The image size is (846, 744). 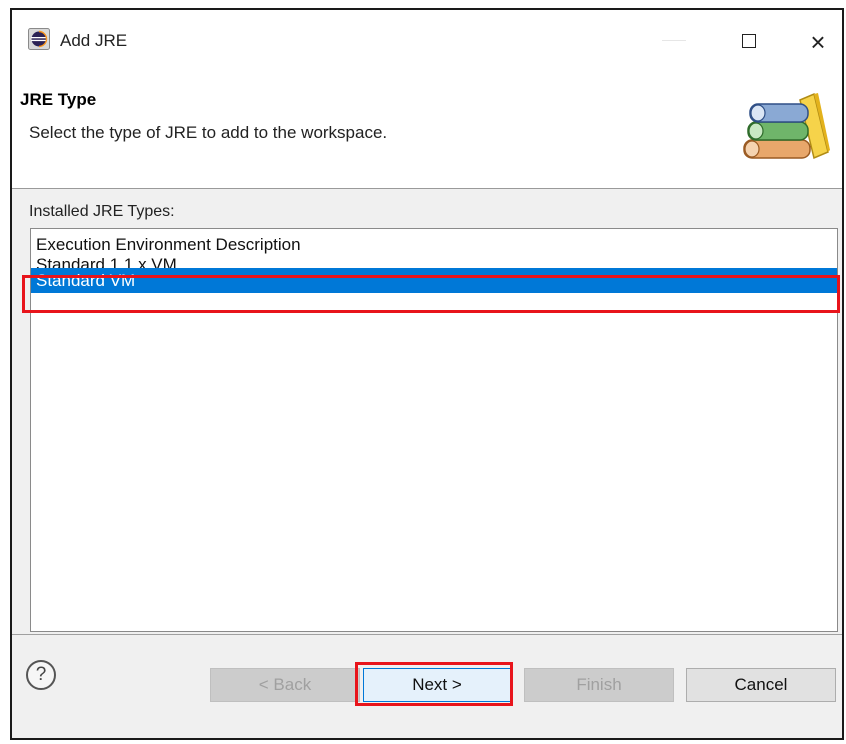 I want to click on title-bar: Add JRE ×, so click(x=427, y=40).